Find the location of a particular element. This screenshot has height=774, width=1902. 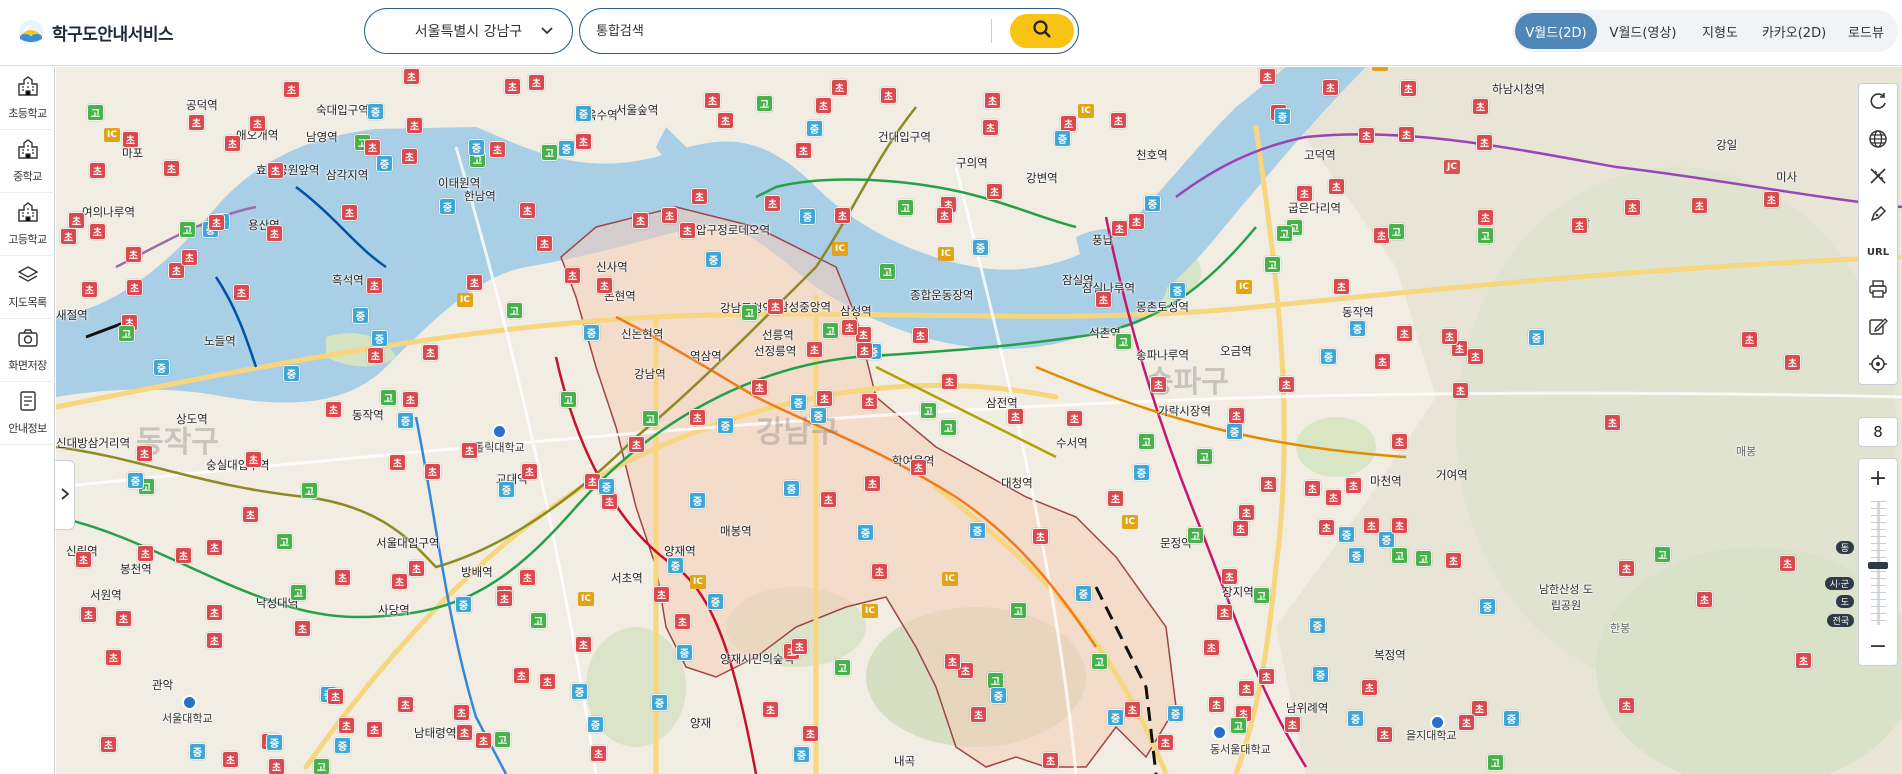

app-logo: 학구도안내서비스 is located at coordinates (96, 32).